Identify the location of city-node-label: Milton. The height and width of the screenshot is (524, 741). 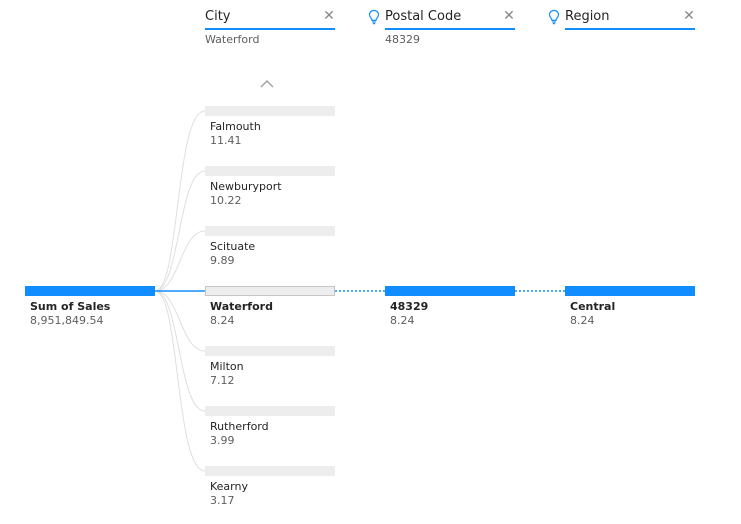
(227, 366).